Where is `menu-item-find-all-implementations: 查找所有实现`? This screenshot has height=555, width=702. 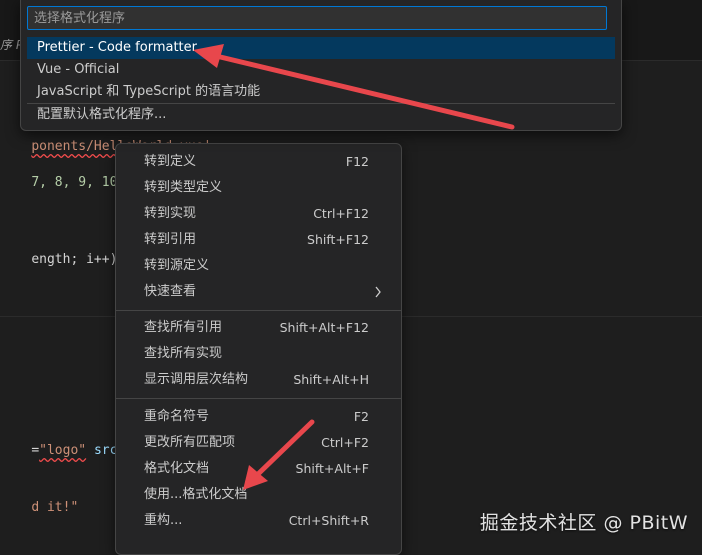 menu-item-find-all-implementations: 查找所有实现 is located at coordinates (257, 354).